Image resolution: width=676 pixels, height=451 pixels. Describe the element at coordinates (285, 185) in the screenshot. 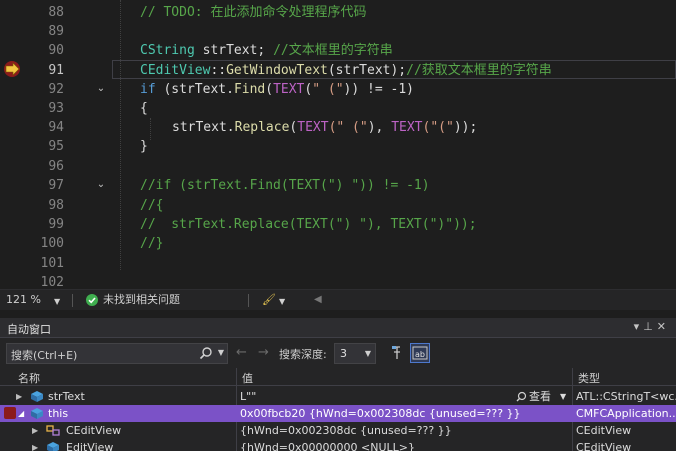

I see `code-text: //if (strText.Find(TEXT(") ")) != -1)` at that location.